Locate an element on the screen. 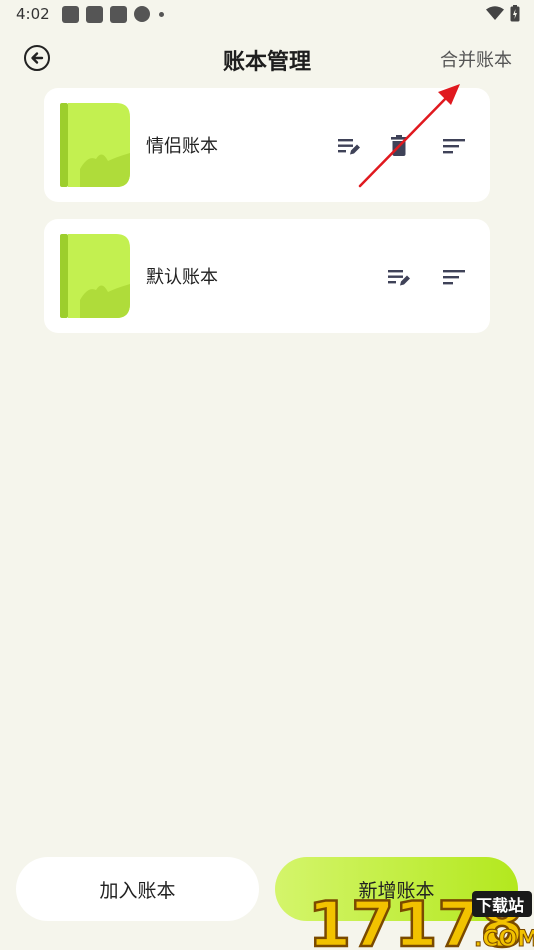 The width and height of the screenshot is (534, 950). join-book-button: 加入账本 is located at coordinates (137, 889).